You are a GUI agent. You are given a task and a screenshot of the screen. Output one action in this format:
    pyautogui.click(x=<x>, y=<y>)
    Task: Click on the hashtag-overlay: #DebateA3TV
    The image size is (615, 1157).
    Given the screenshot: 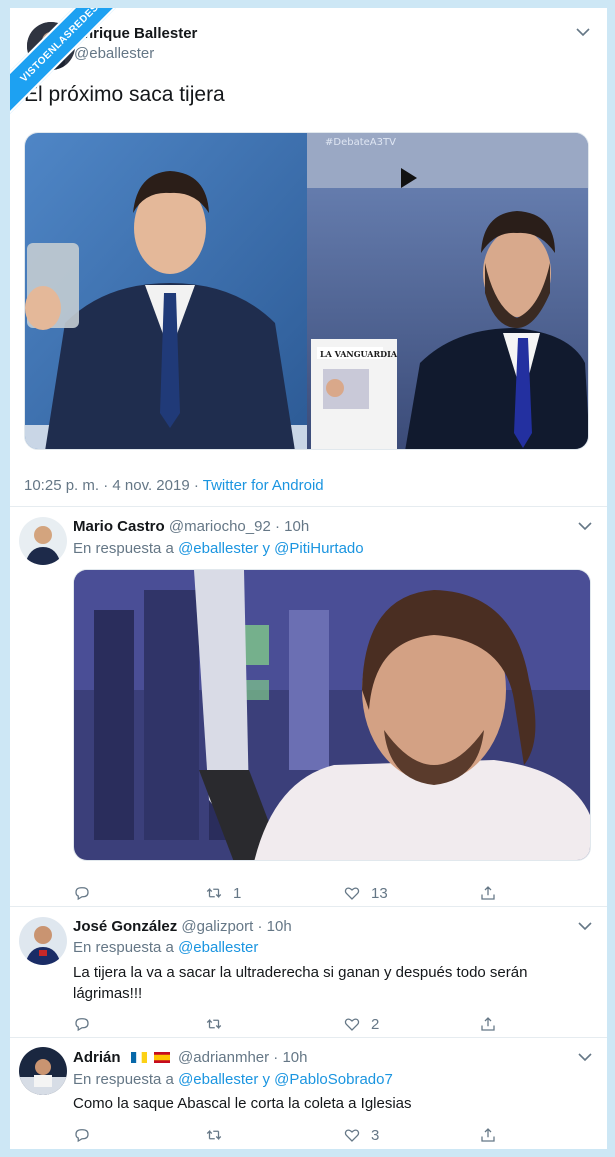 What is the action you would take?
    pyautogui.click(x=360, y=142)
    